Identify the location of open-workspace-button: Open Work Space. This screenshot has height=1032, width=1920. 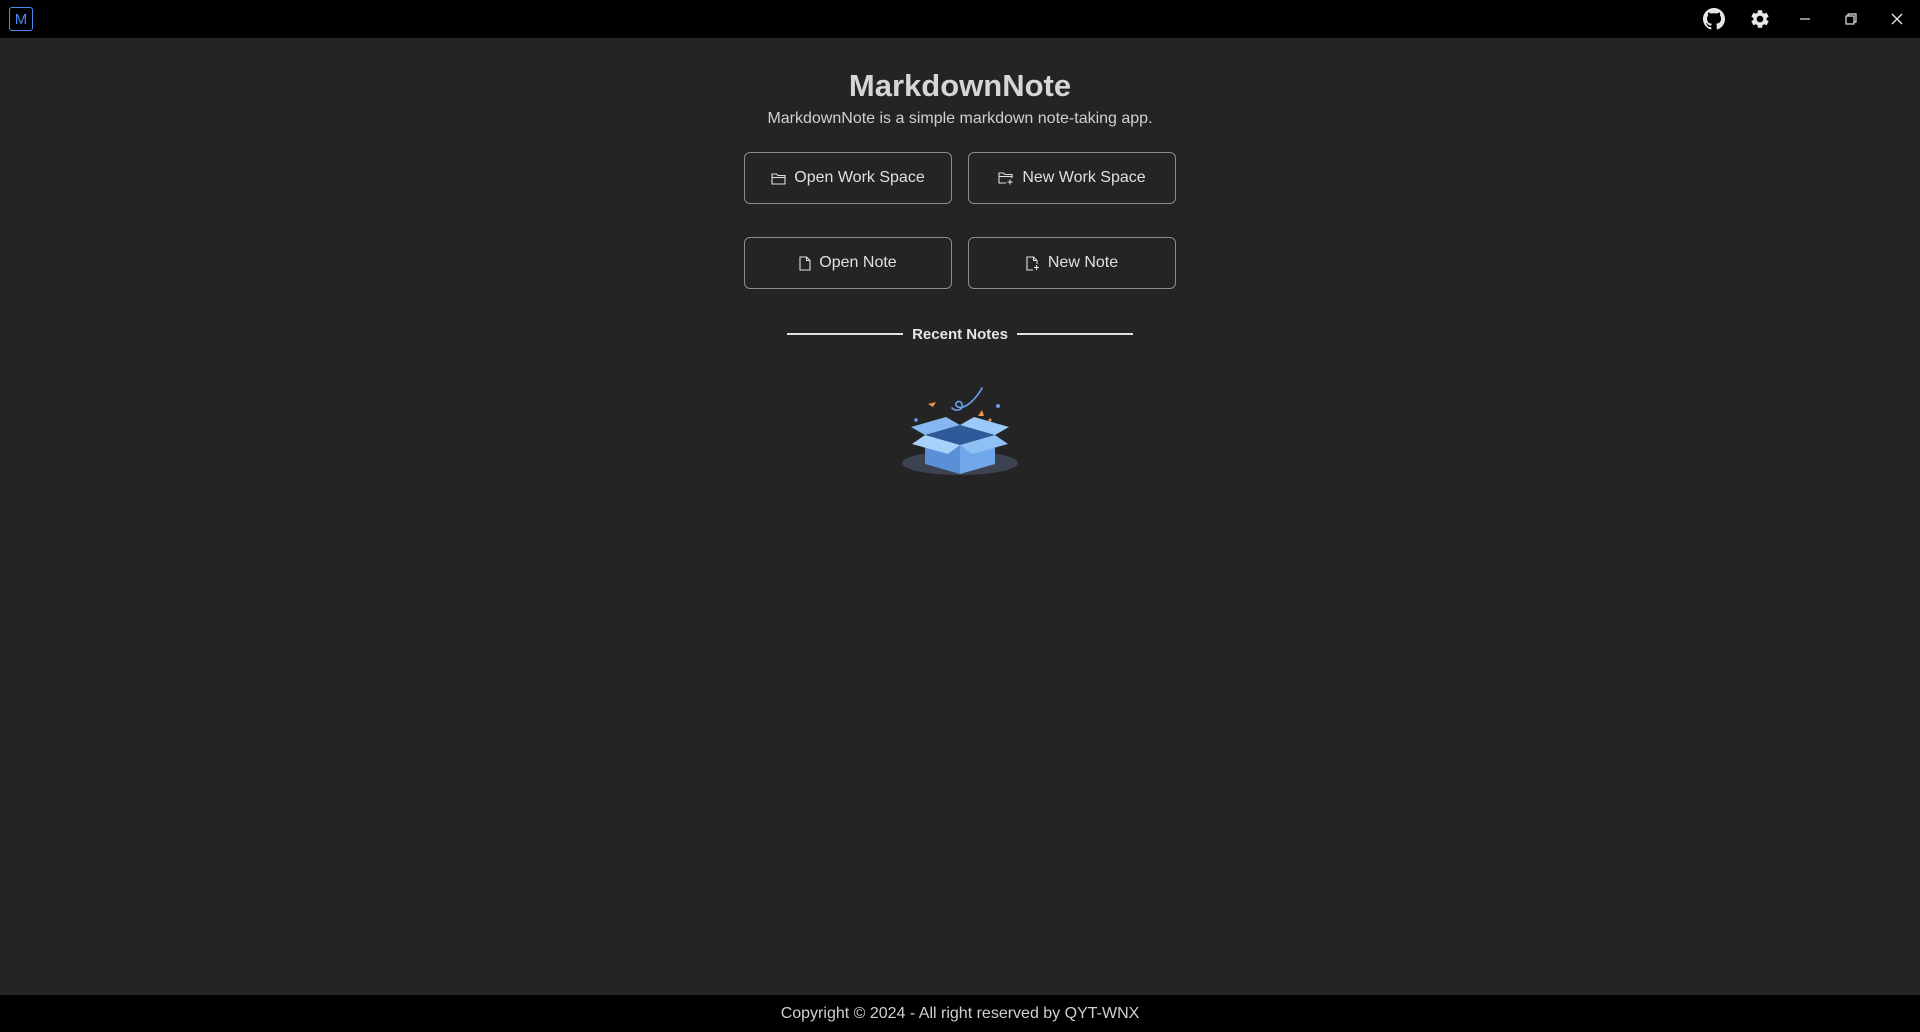
(848, 178).